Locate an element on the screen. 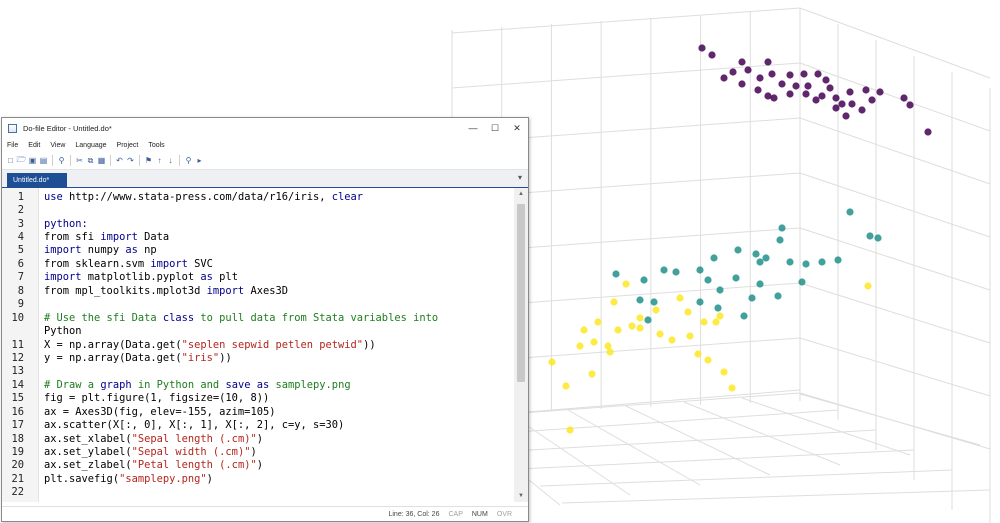  menu-file: File is located at coordinates (12, 145).